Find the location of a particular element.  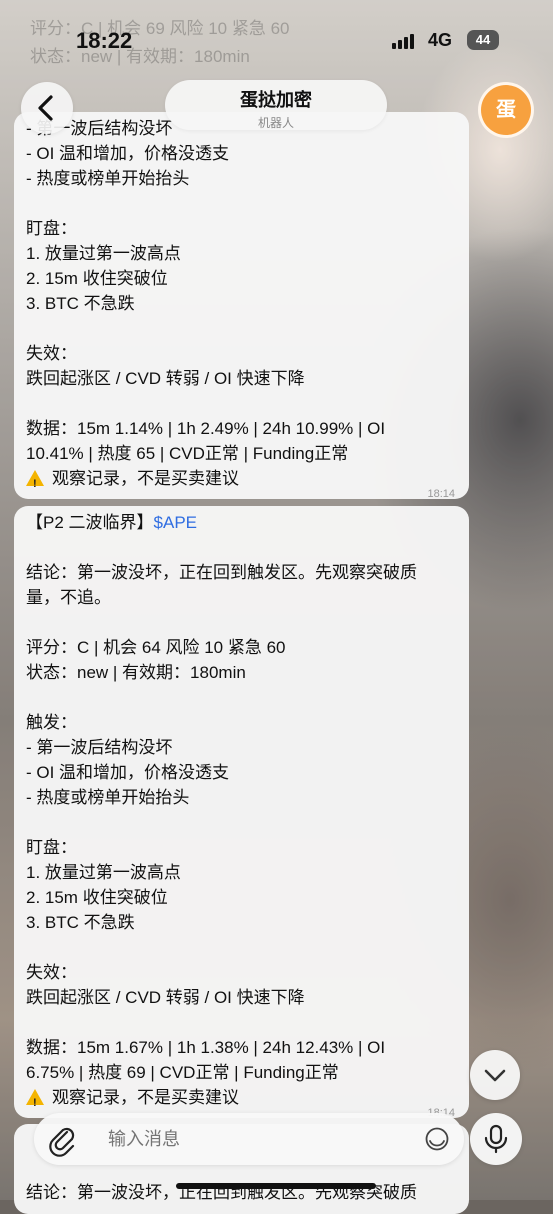

attach-button is located at coordinates (62, 1139).